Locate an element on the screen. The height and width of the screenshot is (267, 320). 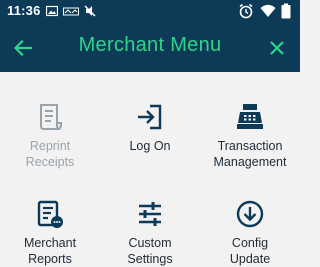
wifi-icon is located at coordinates (268, 10).